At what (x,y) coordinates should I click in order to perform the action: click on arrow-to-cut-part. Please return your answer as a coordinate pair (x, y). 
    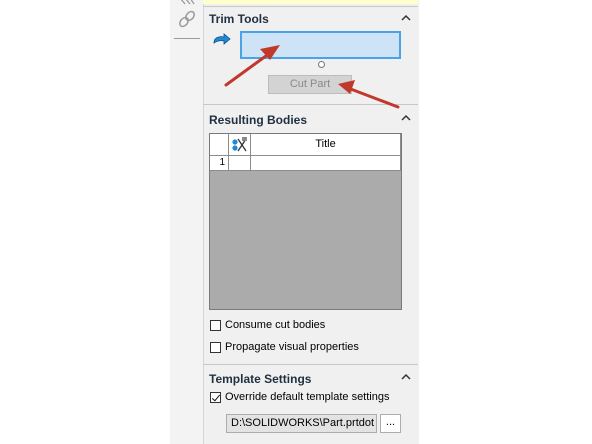
    Looking at the image, I should click on (369, 94).